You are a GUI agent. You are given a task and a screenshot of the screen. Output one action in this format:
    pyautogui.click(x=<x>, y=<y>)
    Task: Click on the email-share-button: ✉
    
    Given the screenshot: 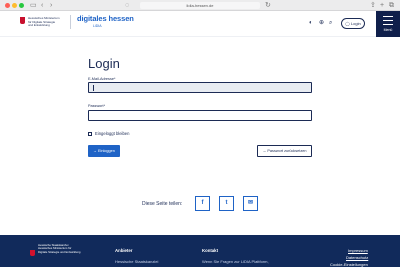 What is the action you would take?
    pyautogui.click(x=250, y=203)
    